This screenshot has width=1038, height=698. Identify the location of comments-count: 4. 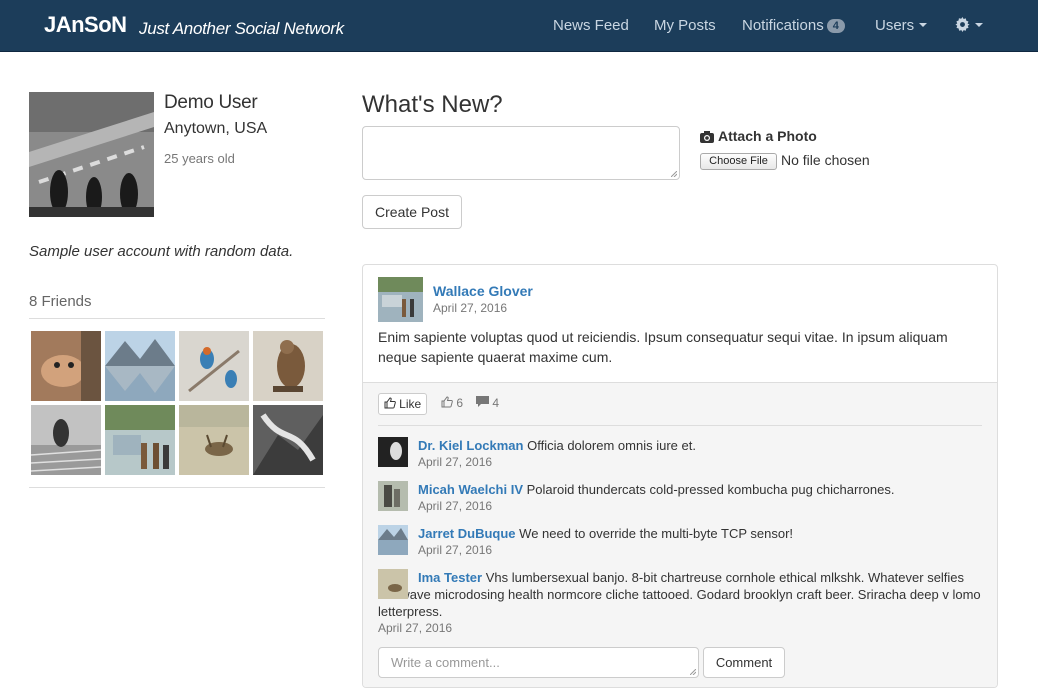
(496, 403).